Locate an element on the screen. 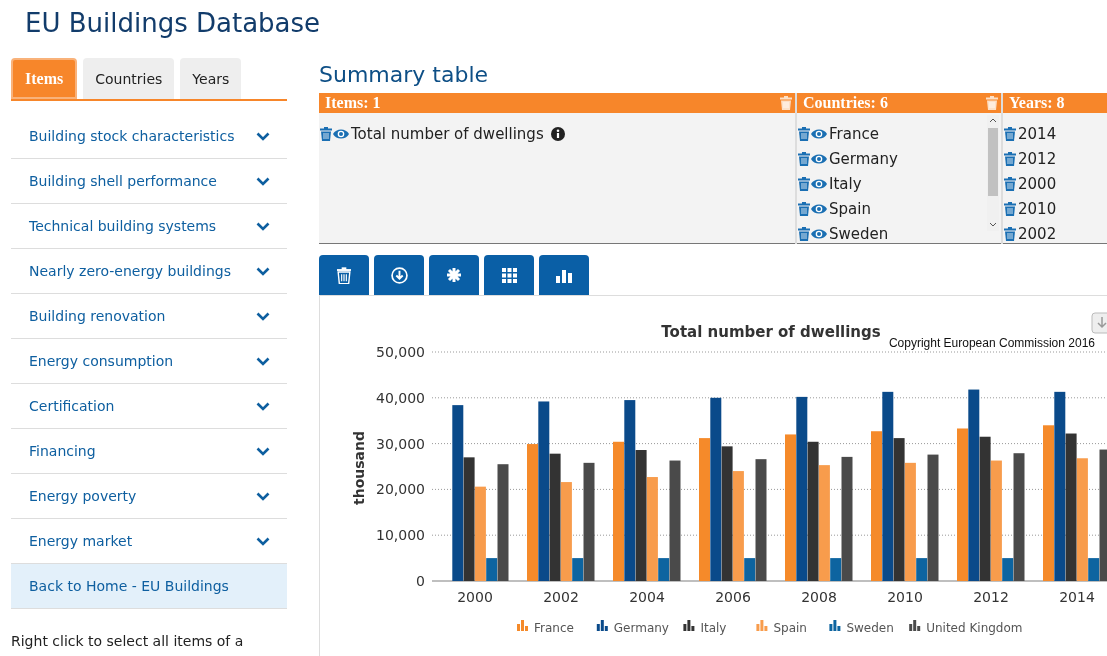 The width and height of the screenshot is (1107, 656). sidebar-item: Certification is located at coordinates (149, 406).